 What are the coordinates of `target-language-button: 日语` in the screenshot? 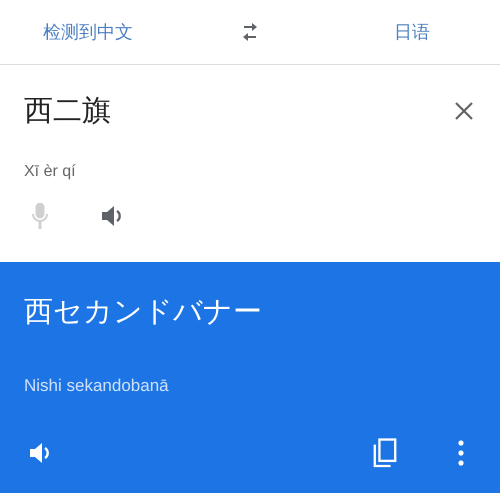 It's located at (412, 32).